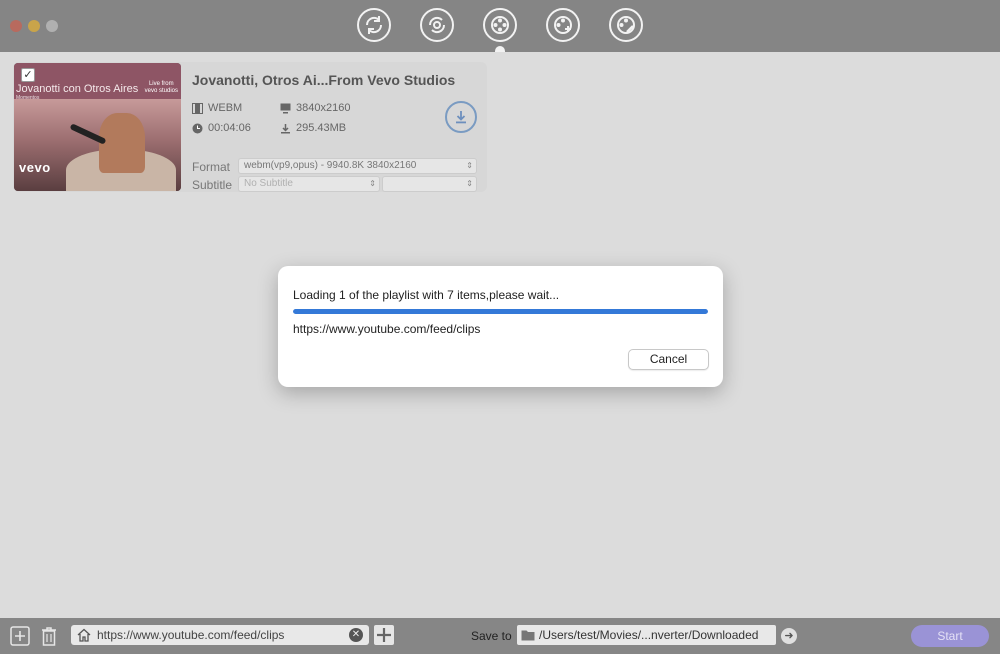 The height and width of the screenshot is (654, 1000). I want to click on save-path-field: /Users/test/Movies/...nverter/Downloaded, so click(646, 635).